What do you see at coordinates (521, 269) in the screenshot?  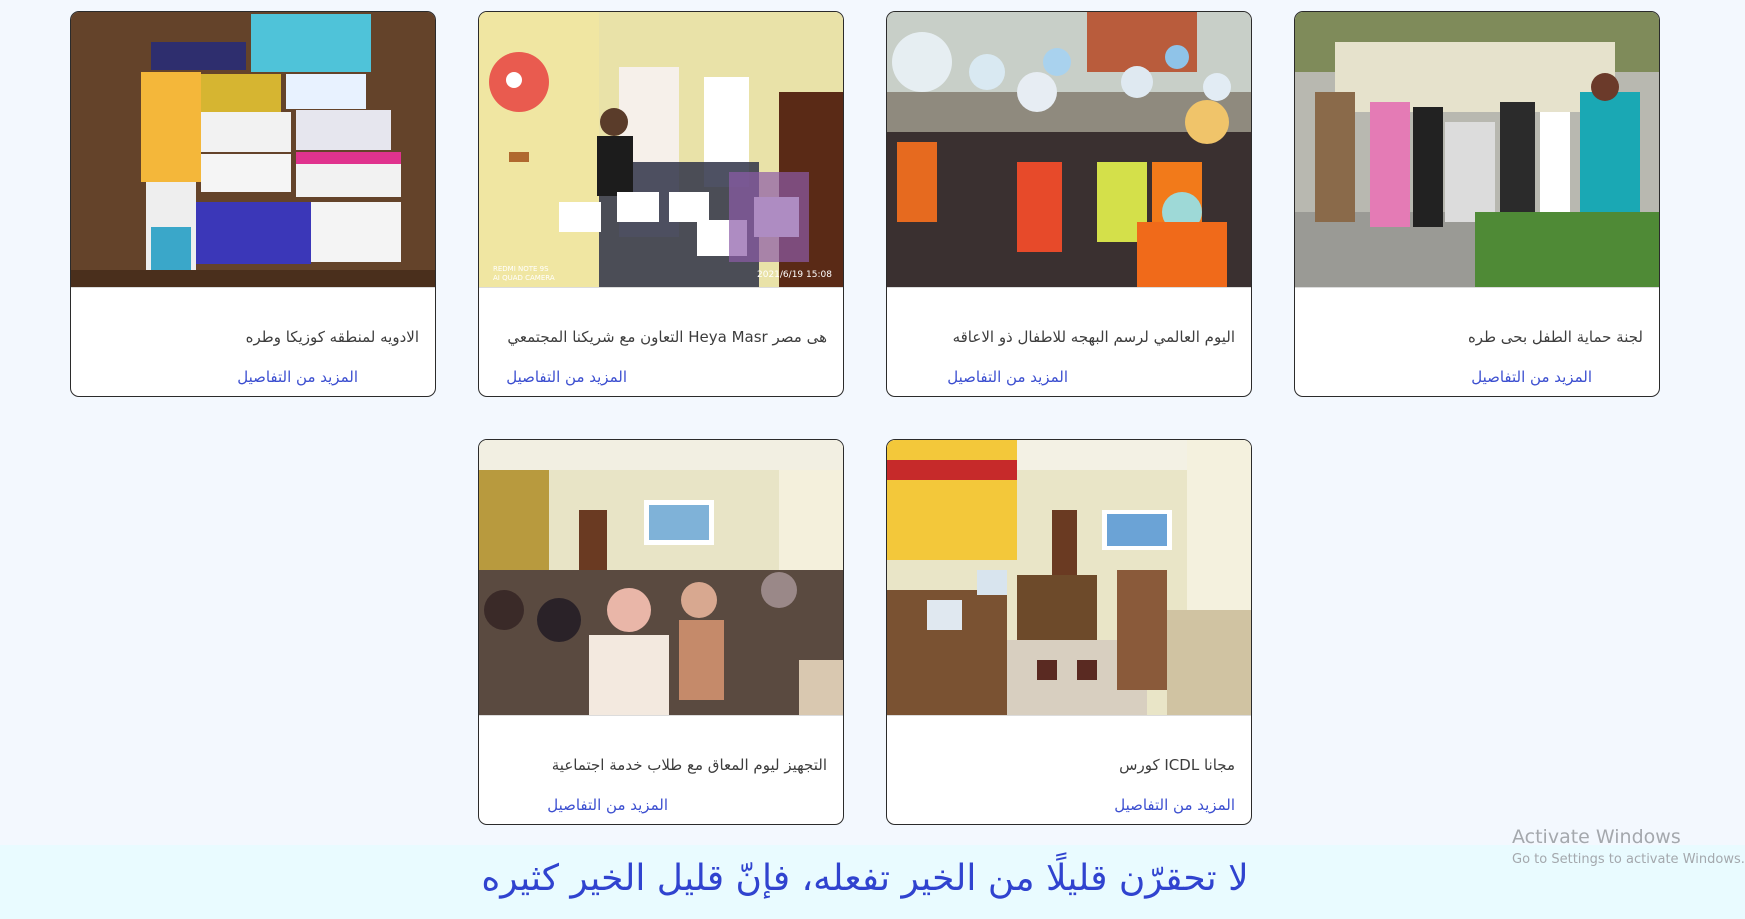 I see `svg-text: REDMI NOTE 9S` at bounding box center [521, 269].